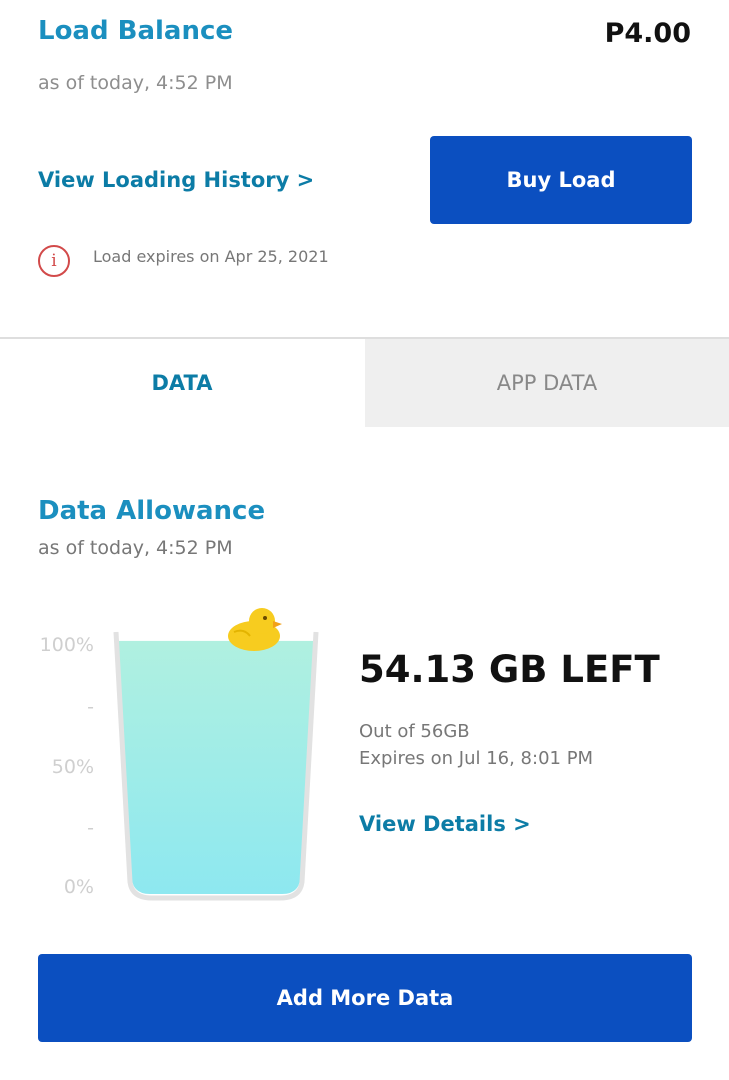  Describe the element at coordinates (476, 758) in the screenshot. I see `data-expiry: Expires on Jul 16, 8:01 PM` at that location.